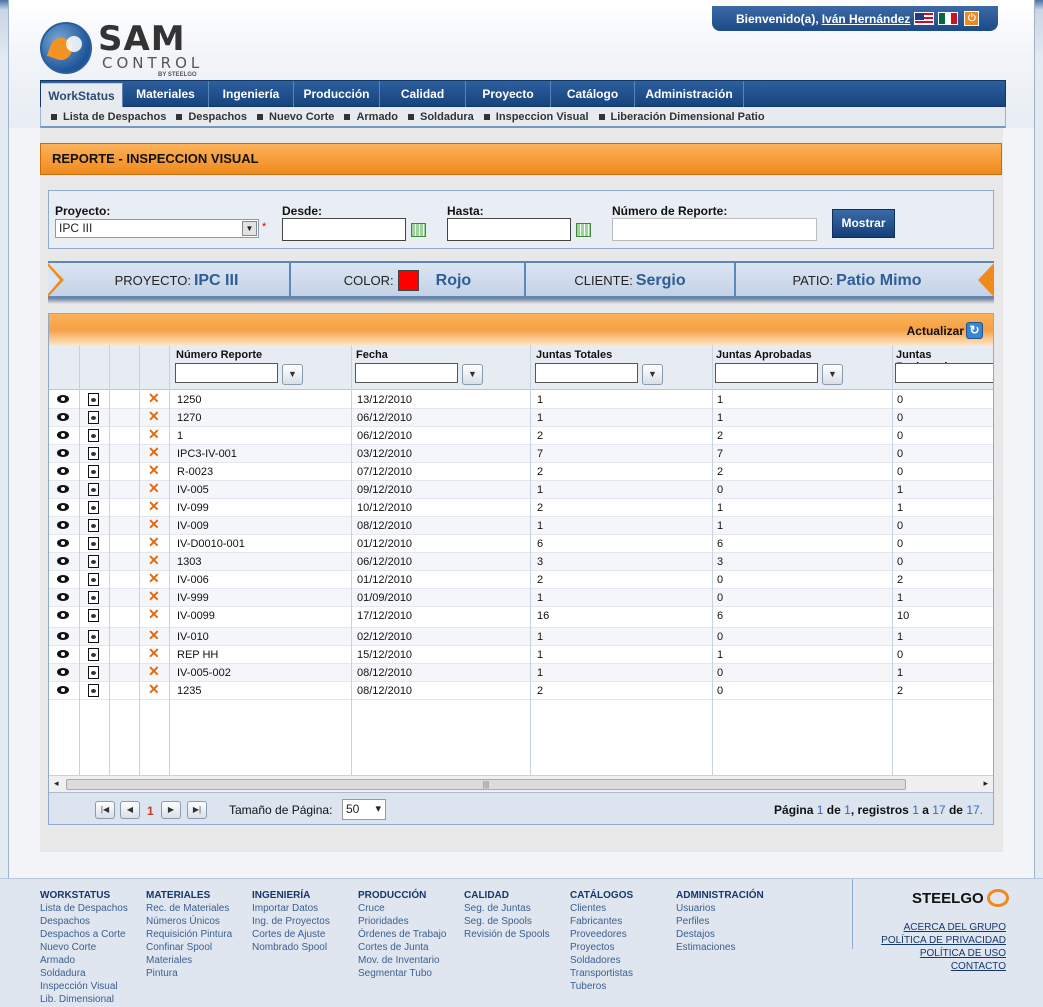 The height and width of the screenshot is (1007, 1043). I want to click on footer-link: Cruce, so click(402, 908).